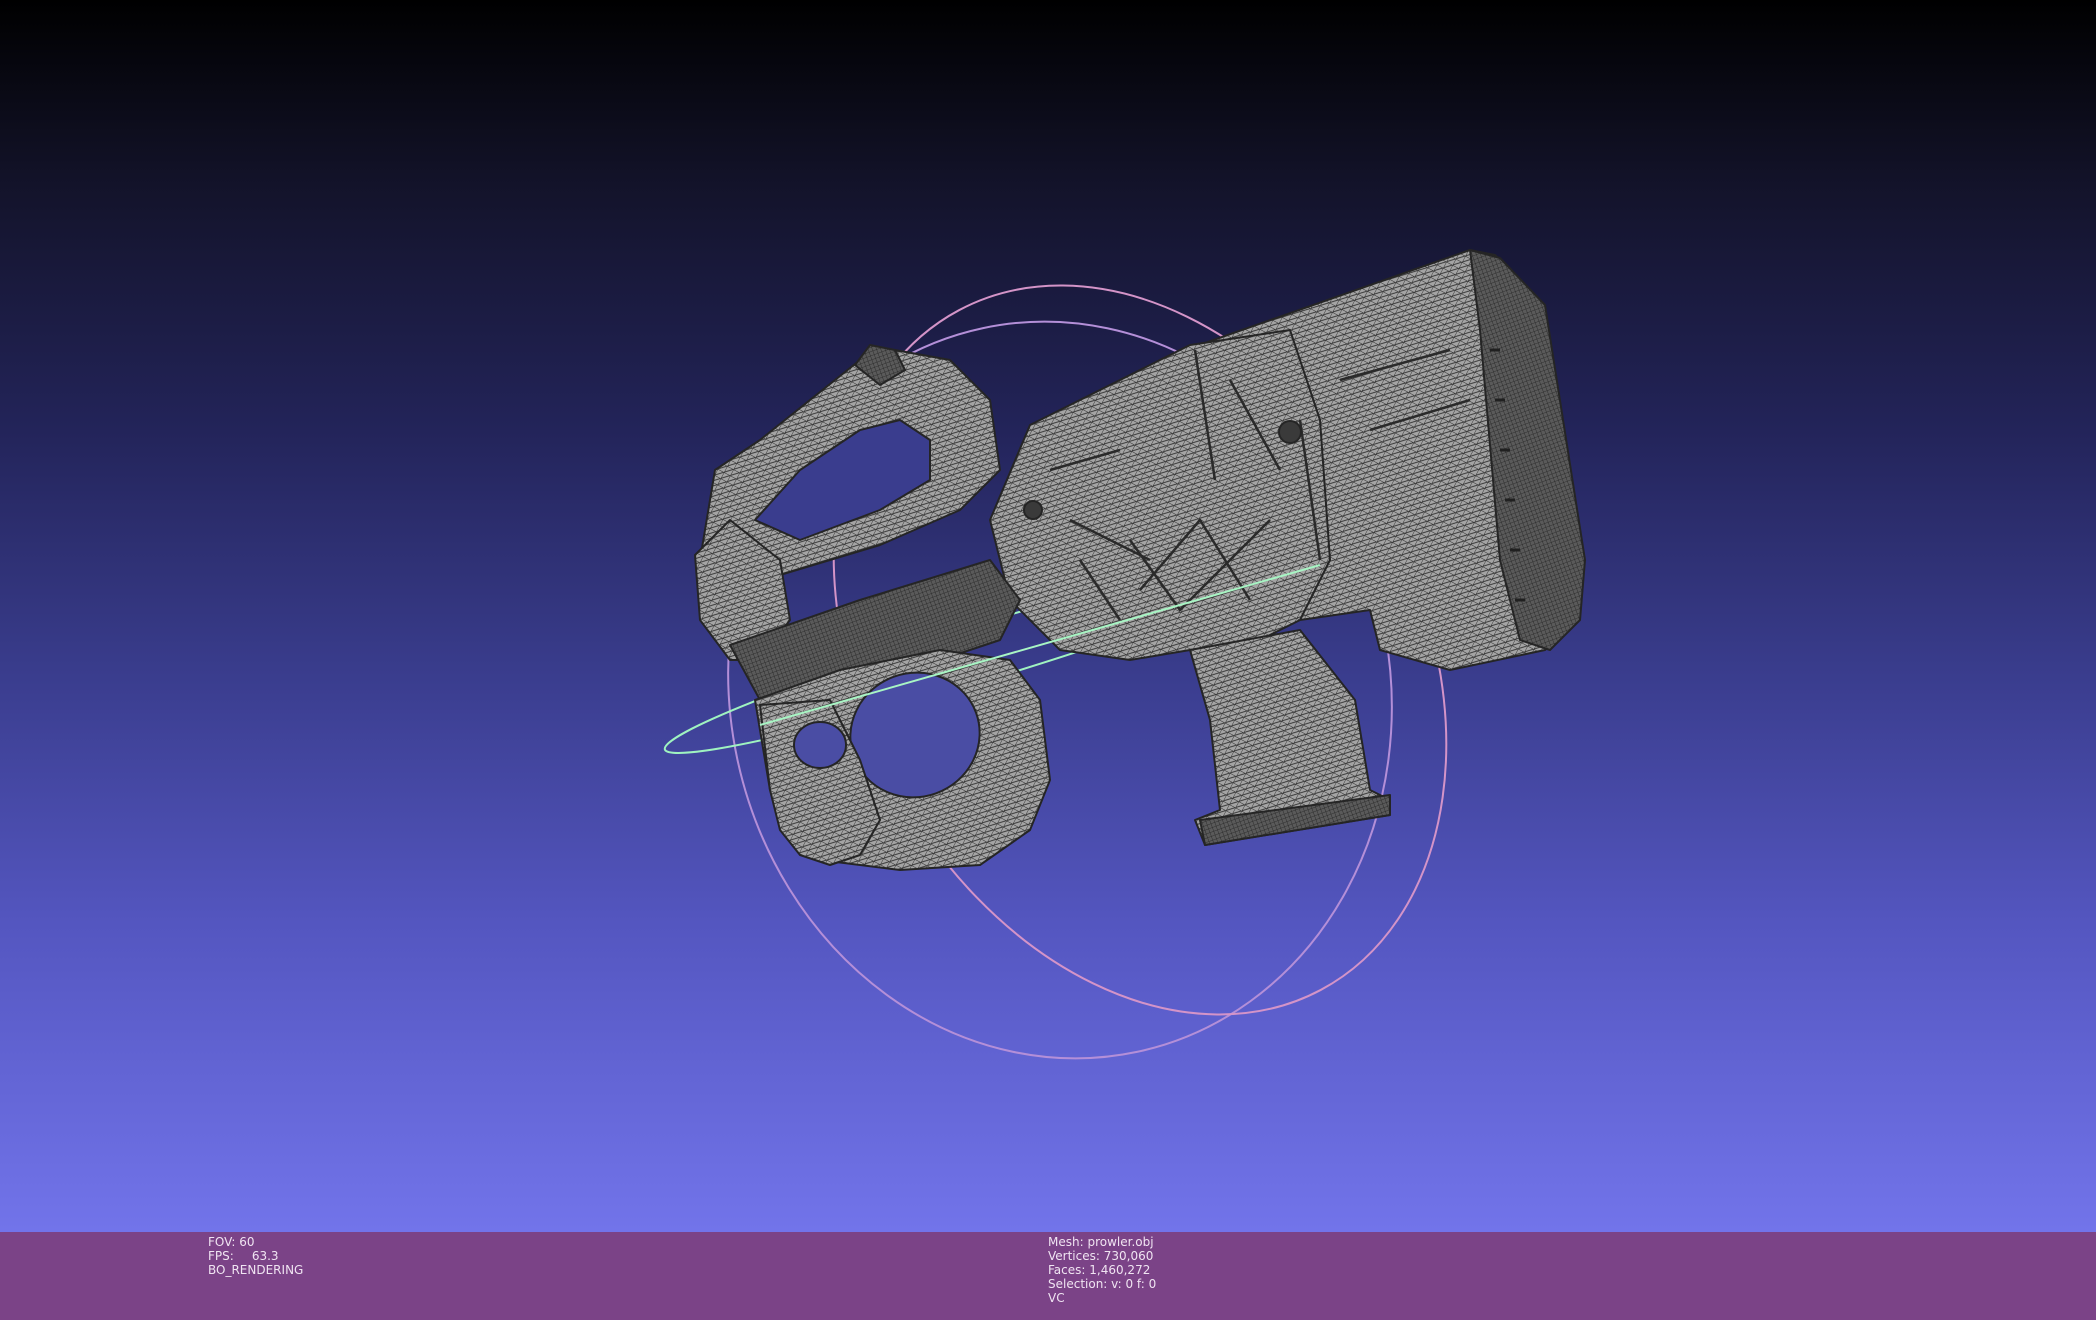 This screenshot has width=2096, height=1320. What do you see at coordinates (221, 1256) in the screenshot?
I see `fps-label: FPS:` at bounding box center [221, 1256].